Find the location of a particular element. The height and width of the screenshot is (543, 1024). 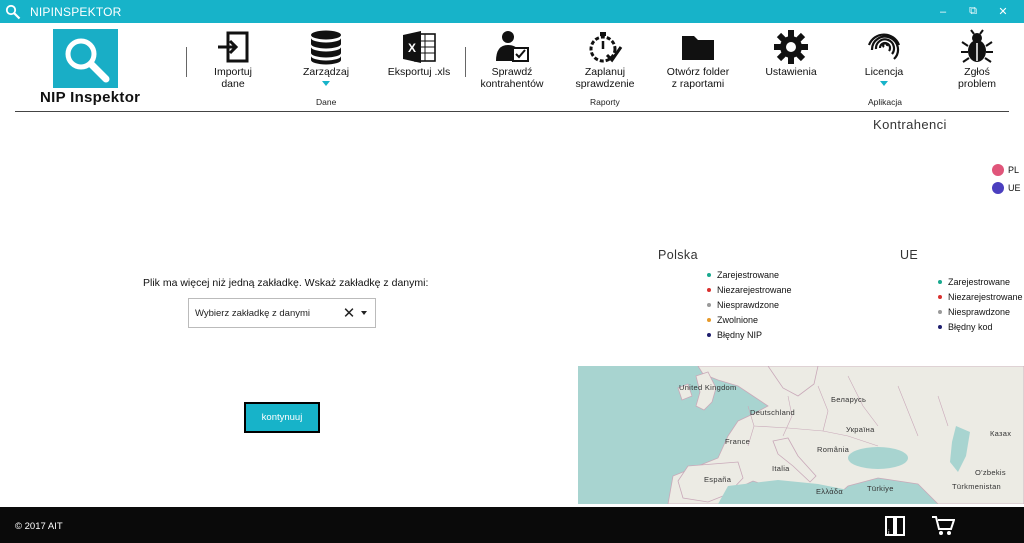

import-icon is located at coordinates (233, 47).